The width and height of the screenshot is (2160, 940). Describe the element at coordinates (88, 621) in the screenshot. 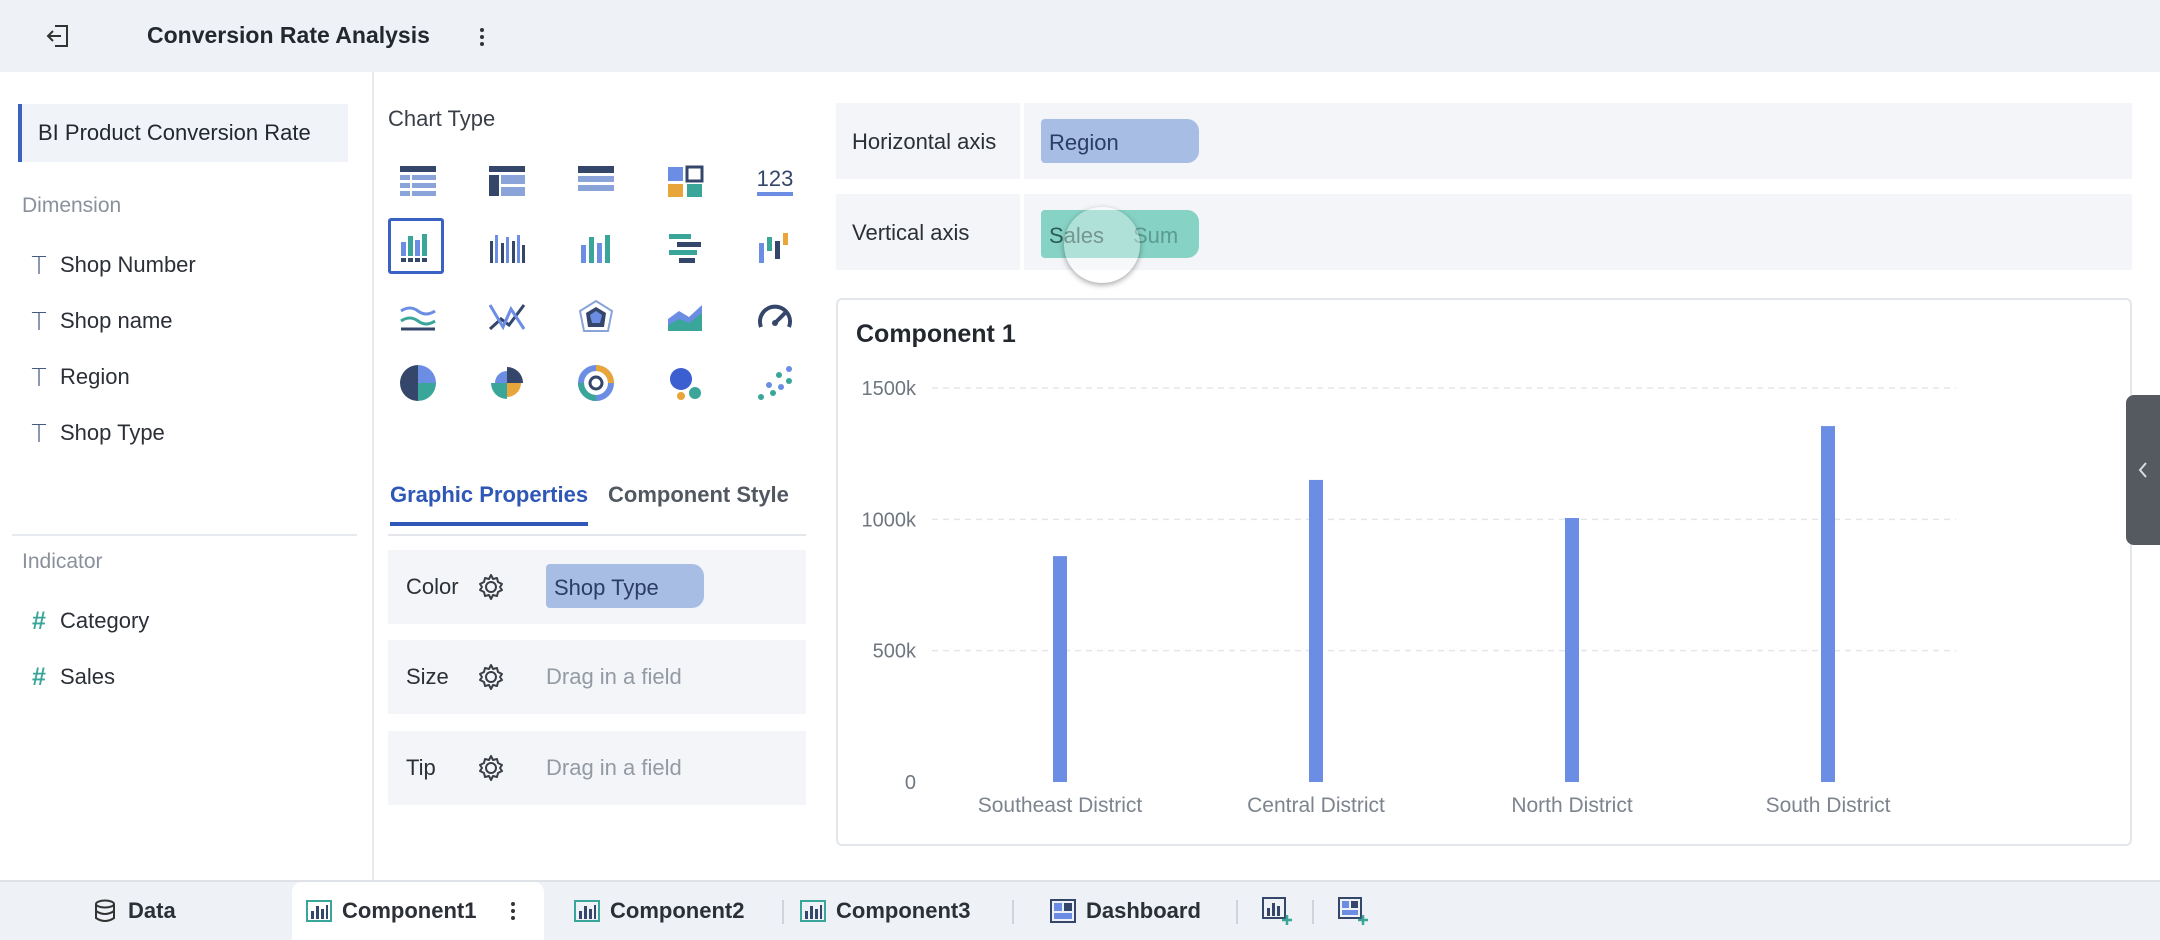

I see `indicator-field: # Category` at that location.